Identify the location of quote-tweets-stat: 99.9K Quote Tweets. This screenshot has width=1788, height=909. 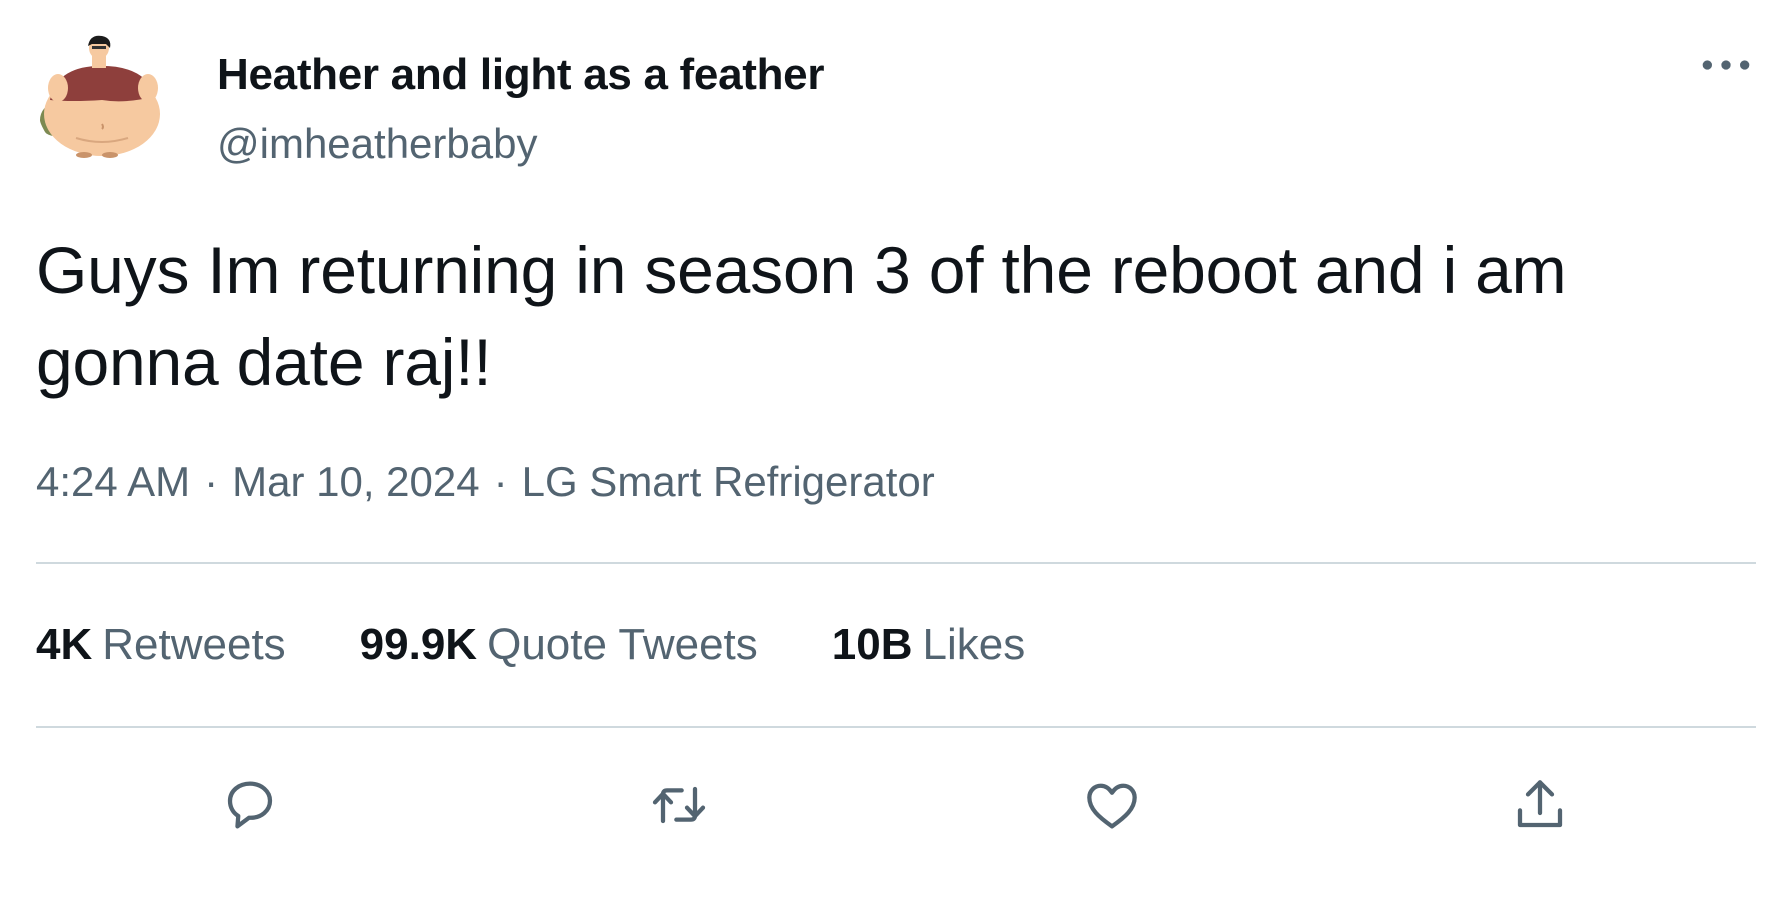
(559, 645).